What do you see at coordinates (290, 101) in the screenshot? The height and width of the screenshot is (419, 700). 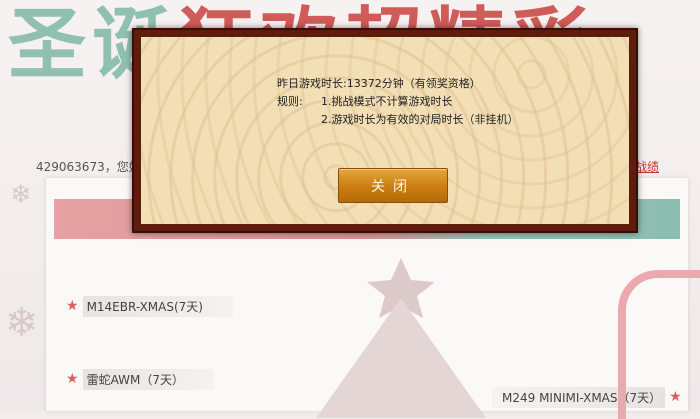 I see `rules-label: 规则:` at bounding box center [290, 101].